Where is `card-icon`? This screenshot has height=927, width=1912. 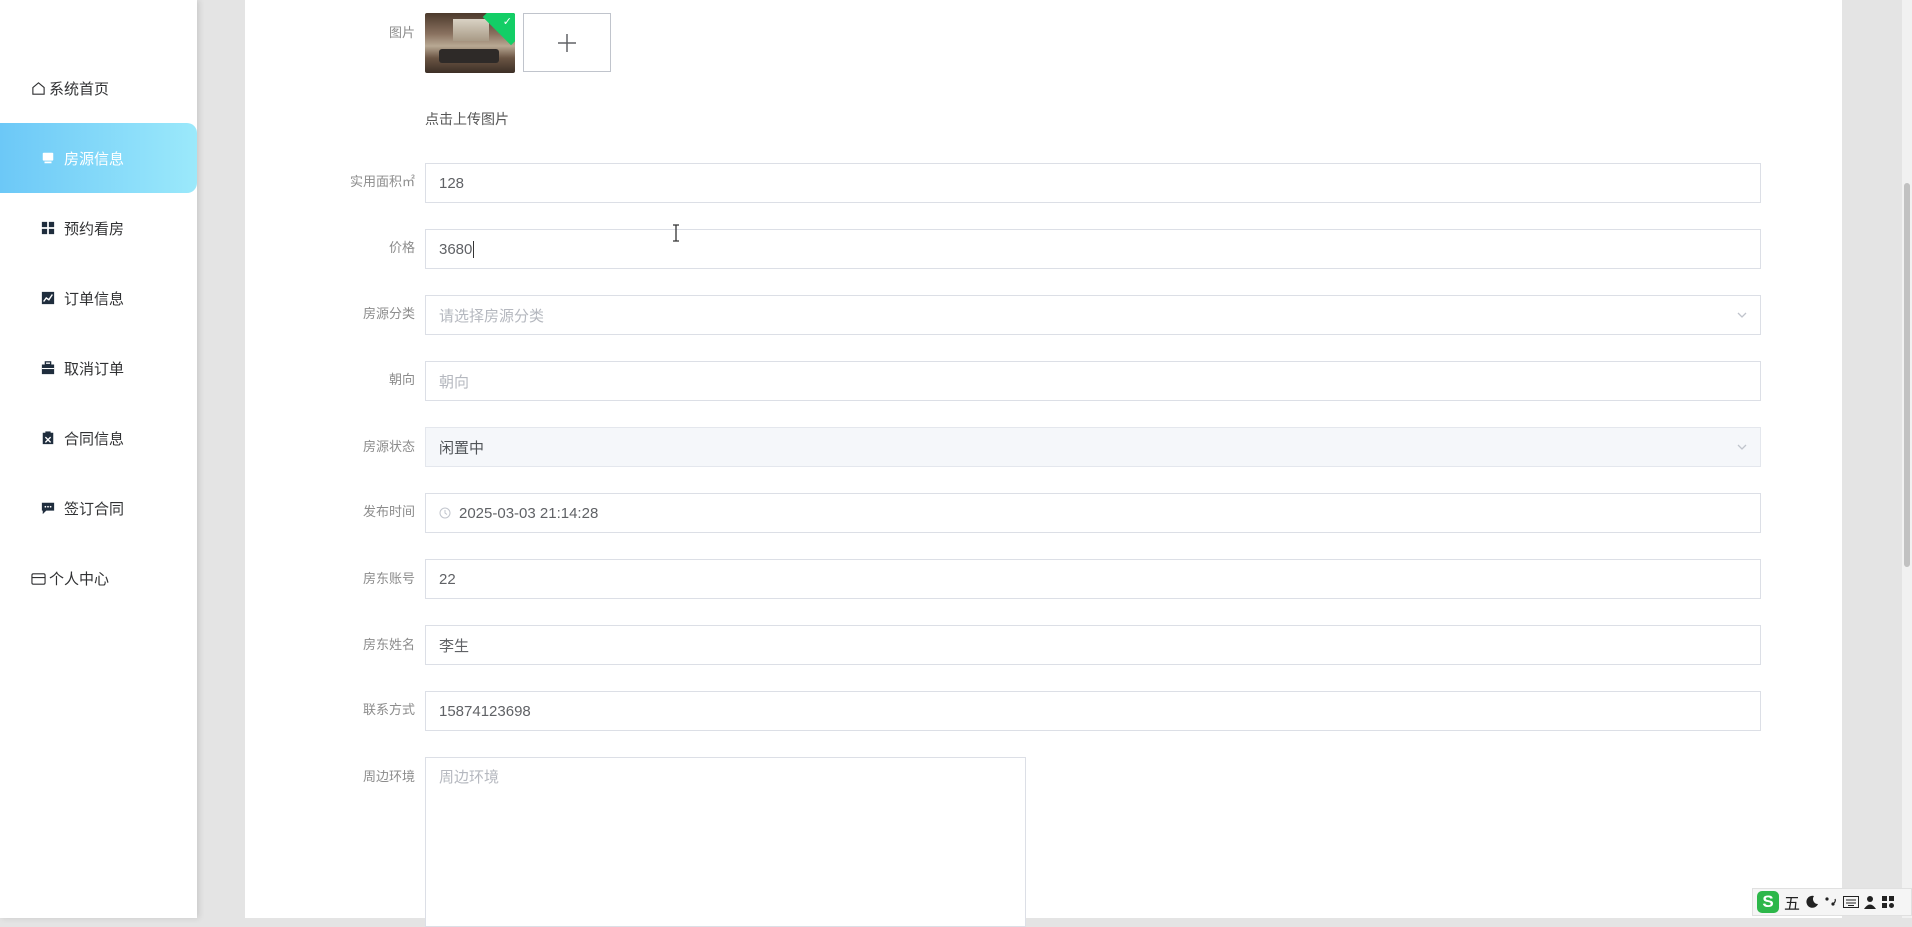 card-icon is located at coordinates (38, 578).